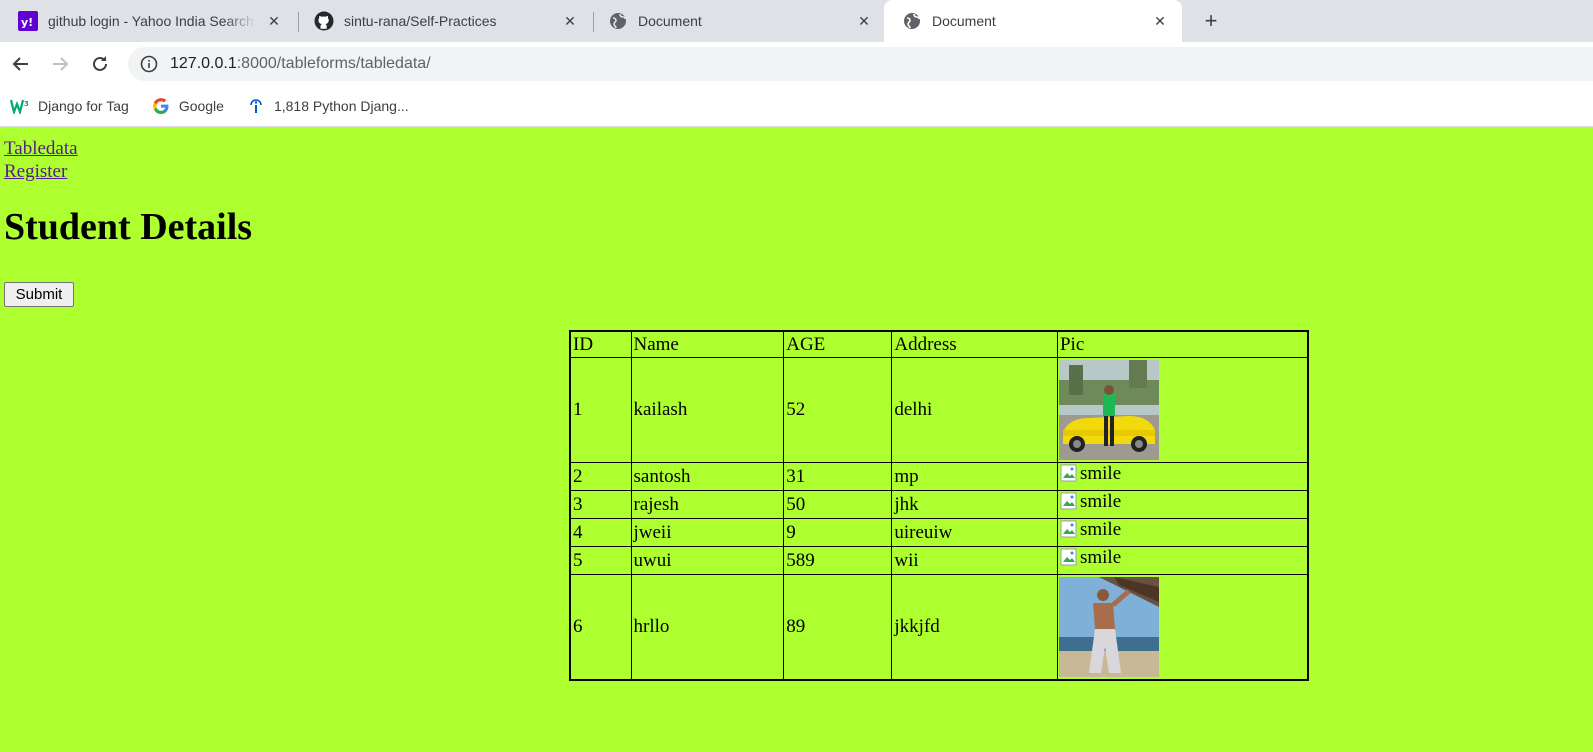 This screenshot has width=1593, height=752. What do you see at coordinates (600, 476) in the screenshot?
I see `cell-id: 2` at bounding box center [600, 476].